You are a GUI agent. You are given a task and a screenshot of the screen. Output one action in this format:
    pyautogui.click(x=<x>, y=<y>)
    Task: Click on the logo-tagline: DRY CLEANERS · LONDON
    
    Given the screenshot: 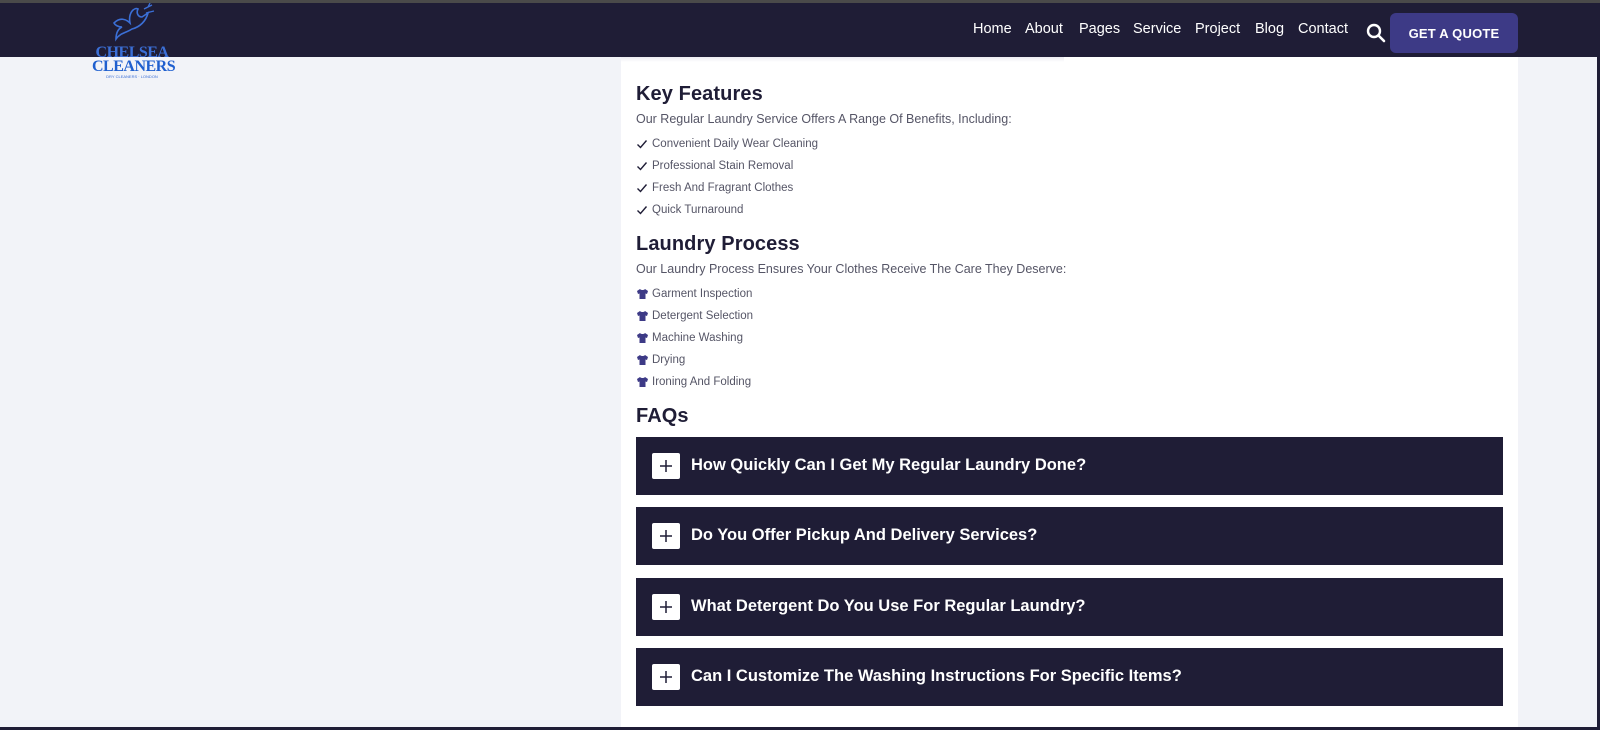 What is the action you would take?
    pyautogui.click(x=132, y=76)
    